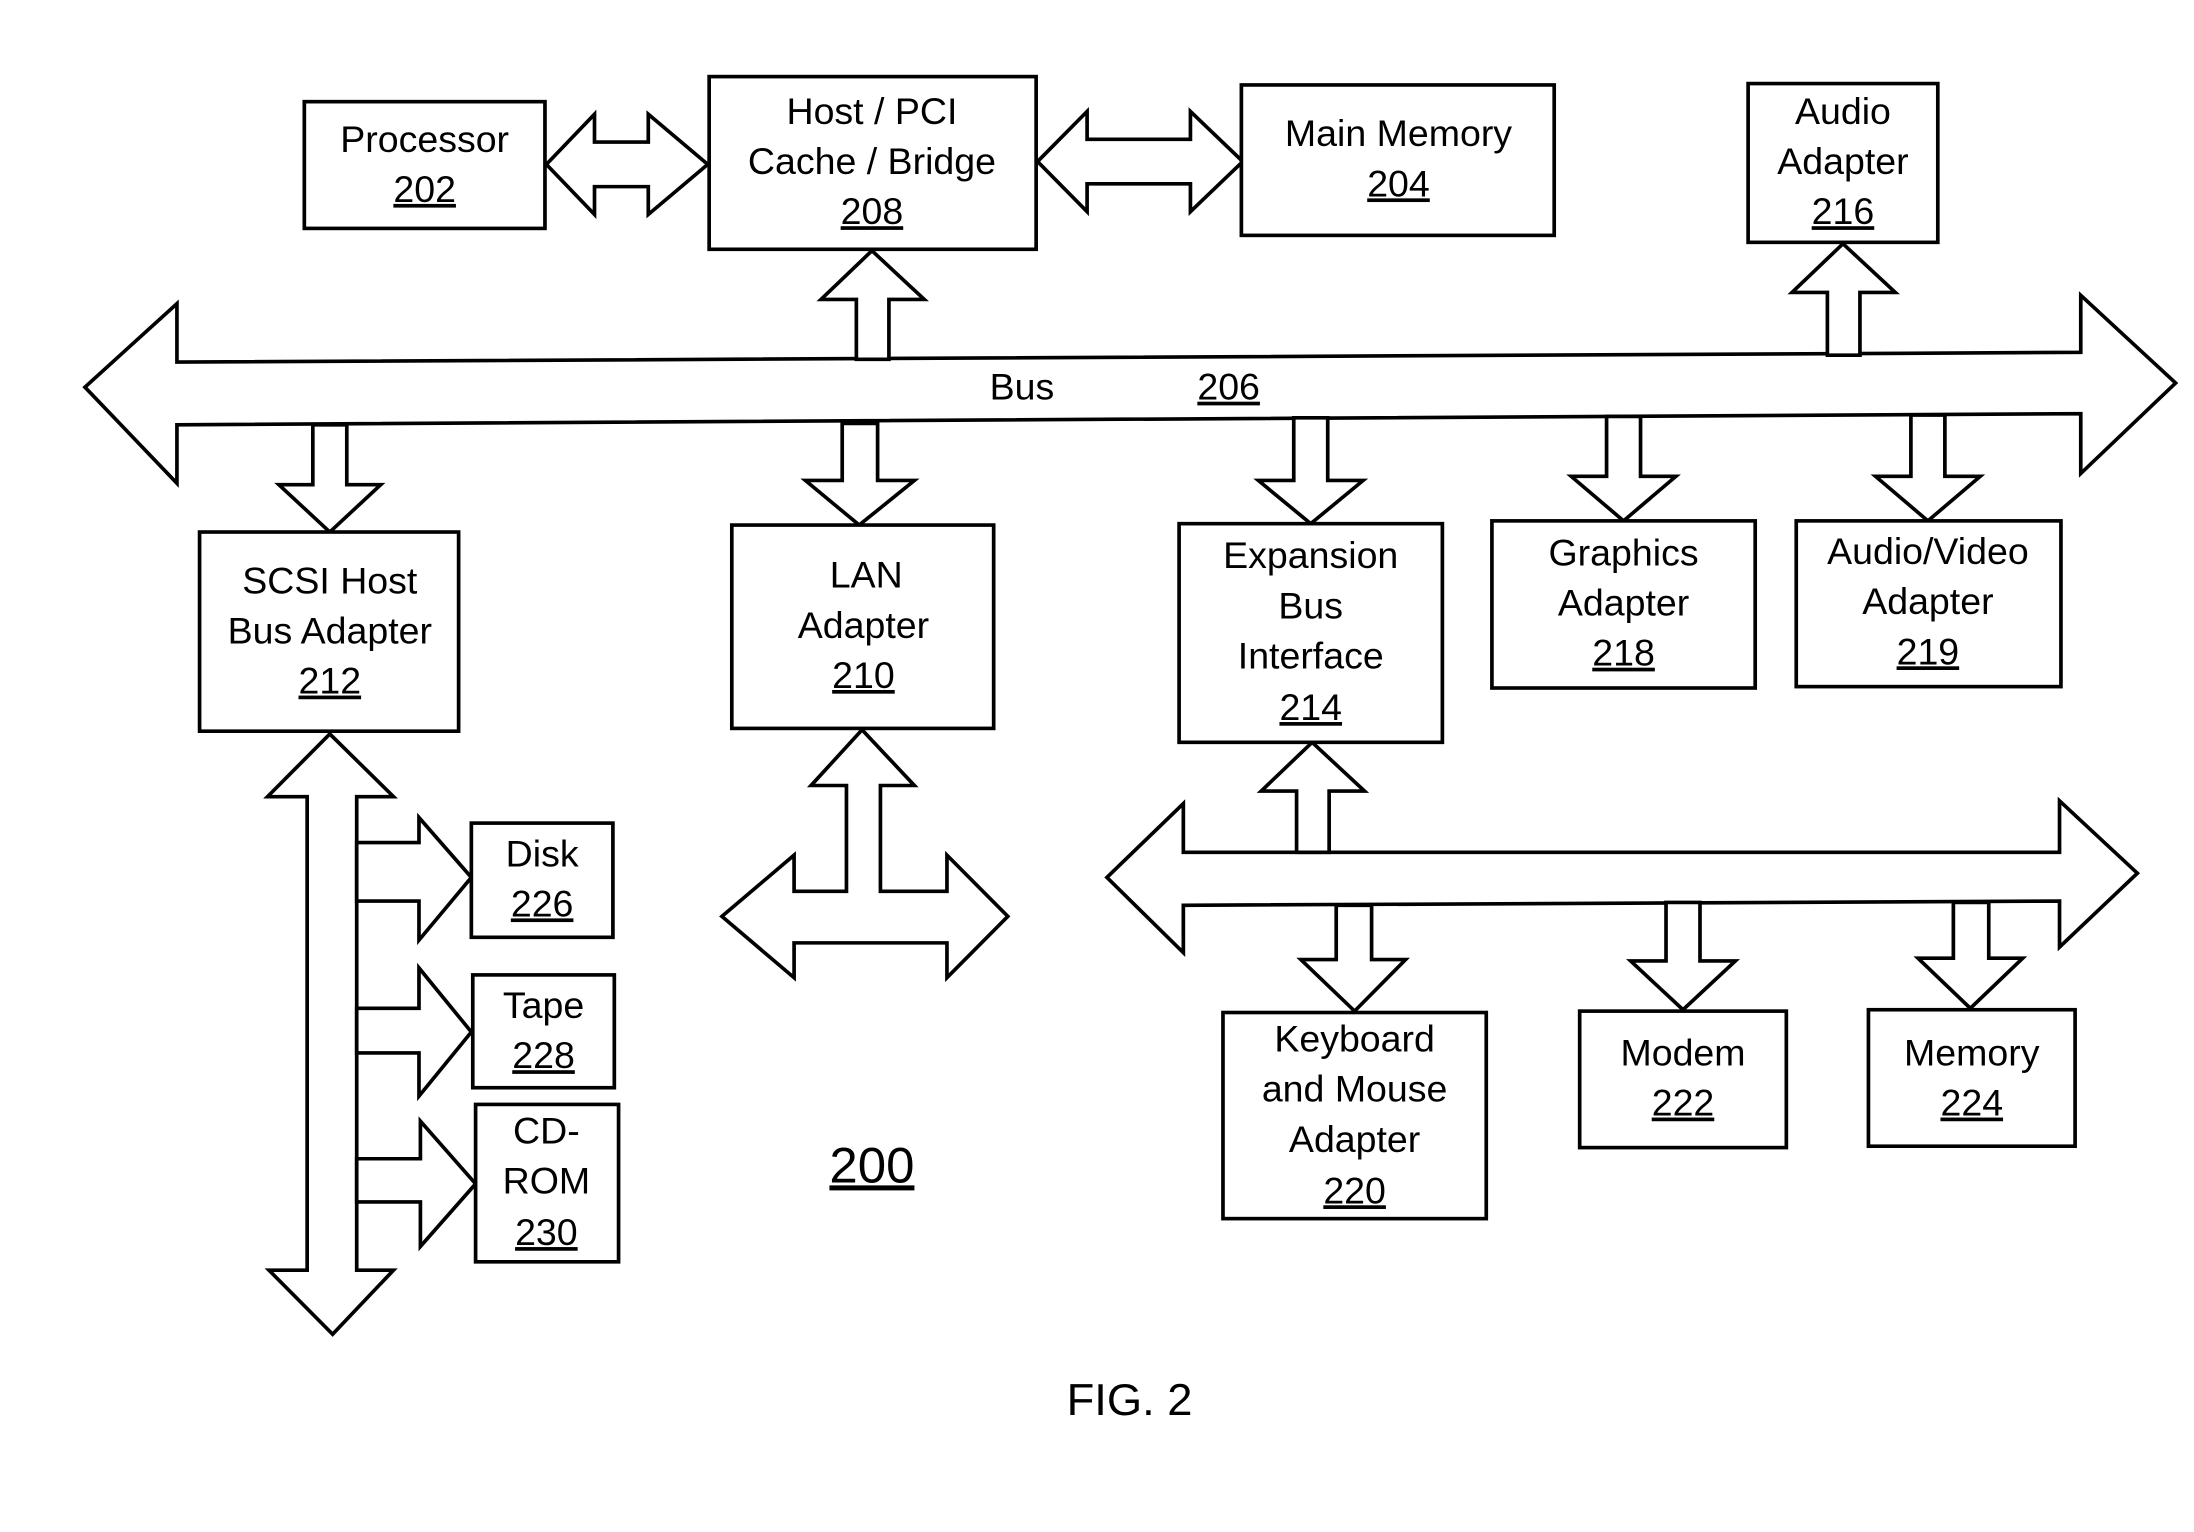 The image size is (2194, 1532). I want to click on audio-adapter-label-line1: Audio, so click(1843, 111).